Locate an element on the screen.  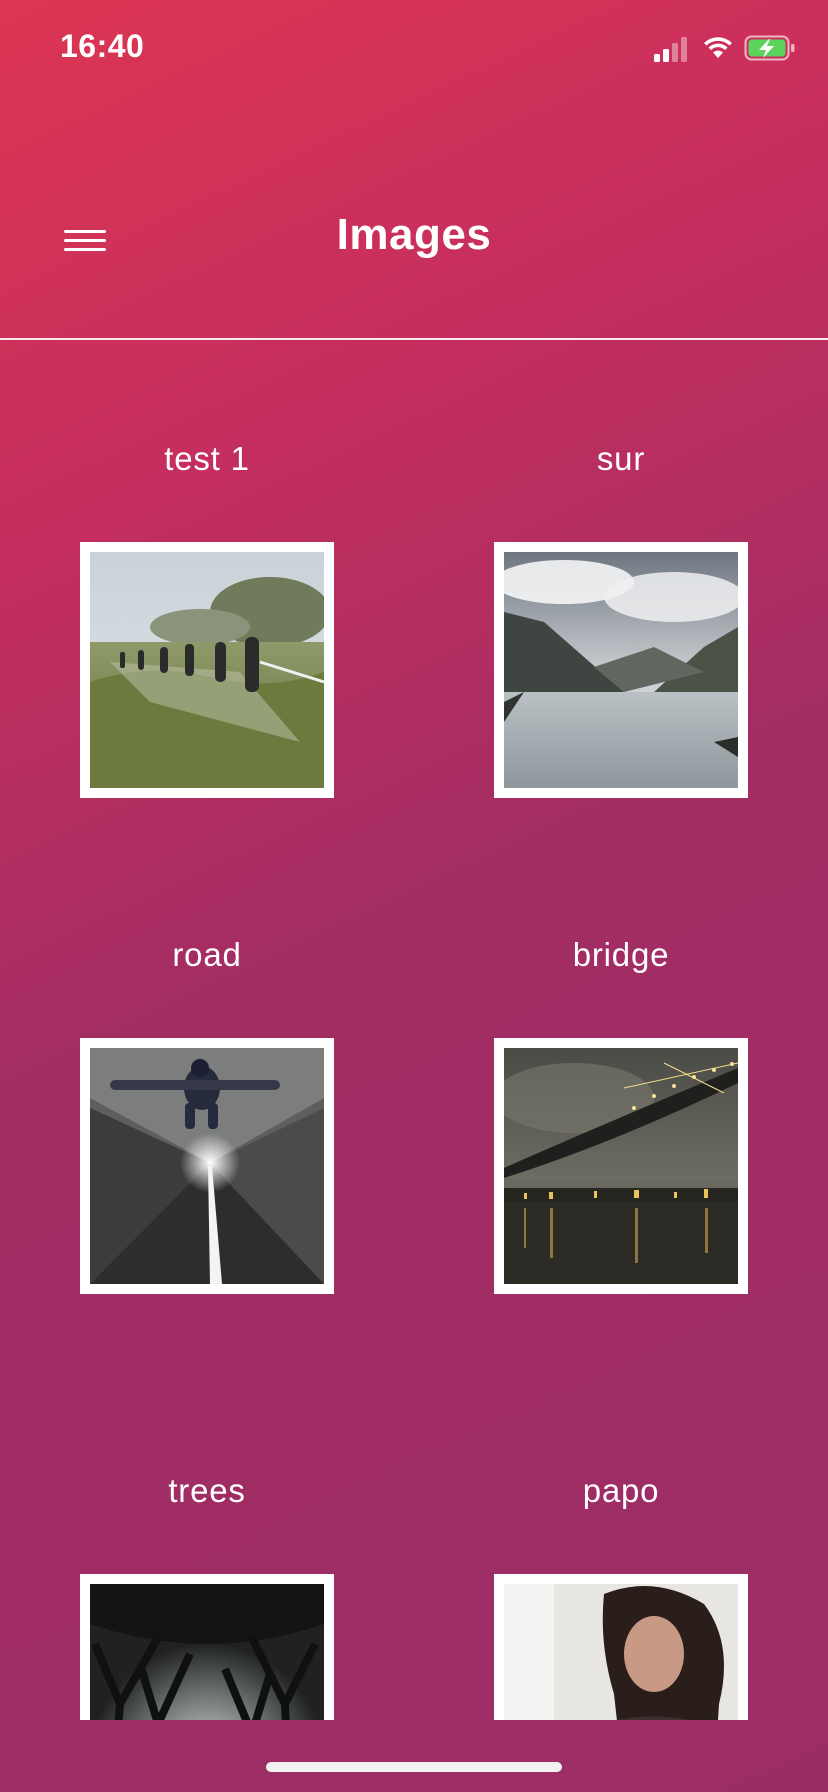
gallery-card: trees is located at coordinates (207, 1596).